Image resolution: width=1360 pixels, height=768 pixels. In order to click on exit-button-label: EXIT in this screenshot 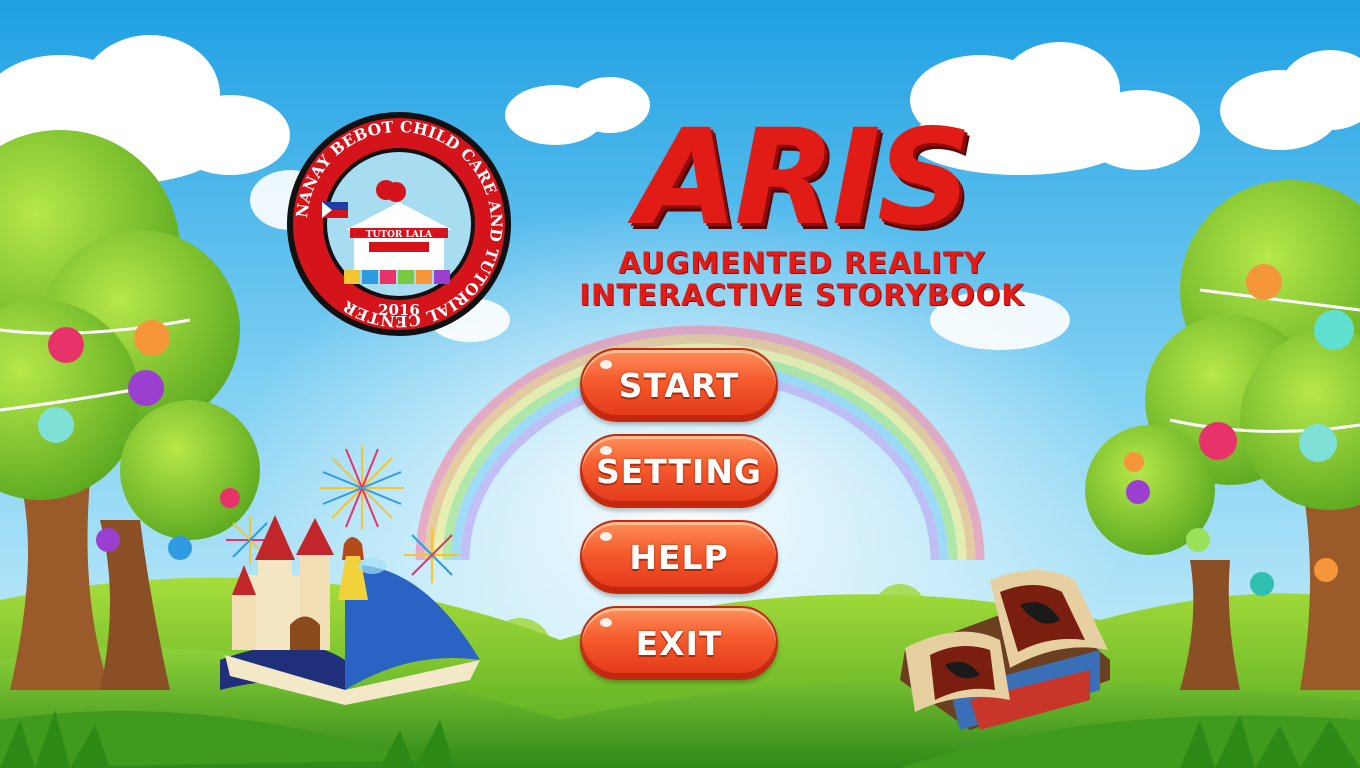, I will do `click(679, 643)`.